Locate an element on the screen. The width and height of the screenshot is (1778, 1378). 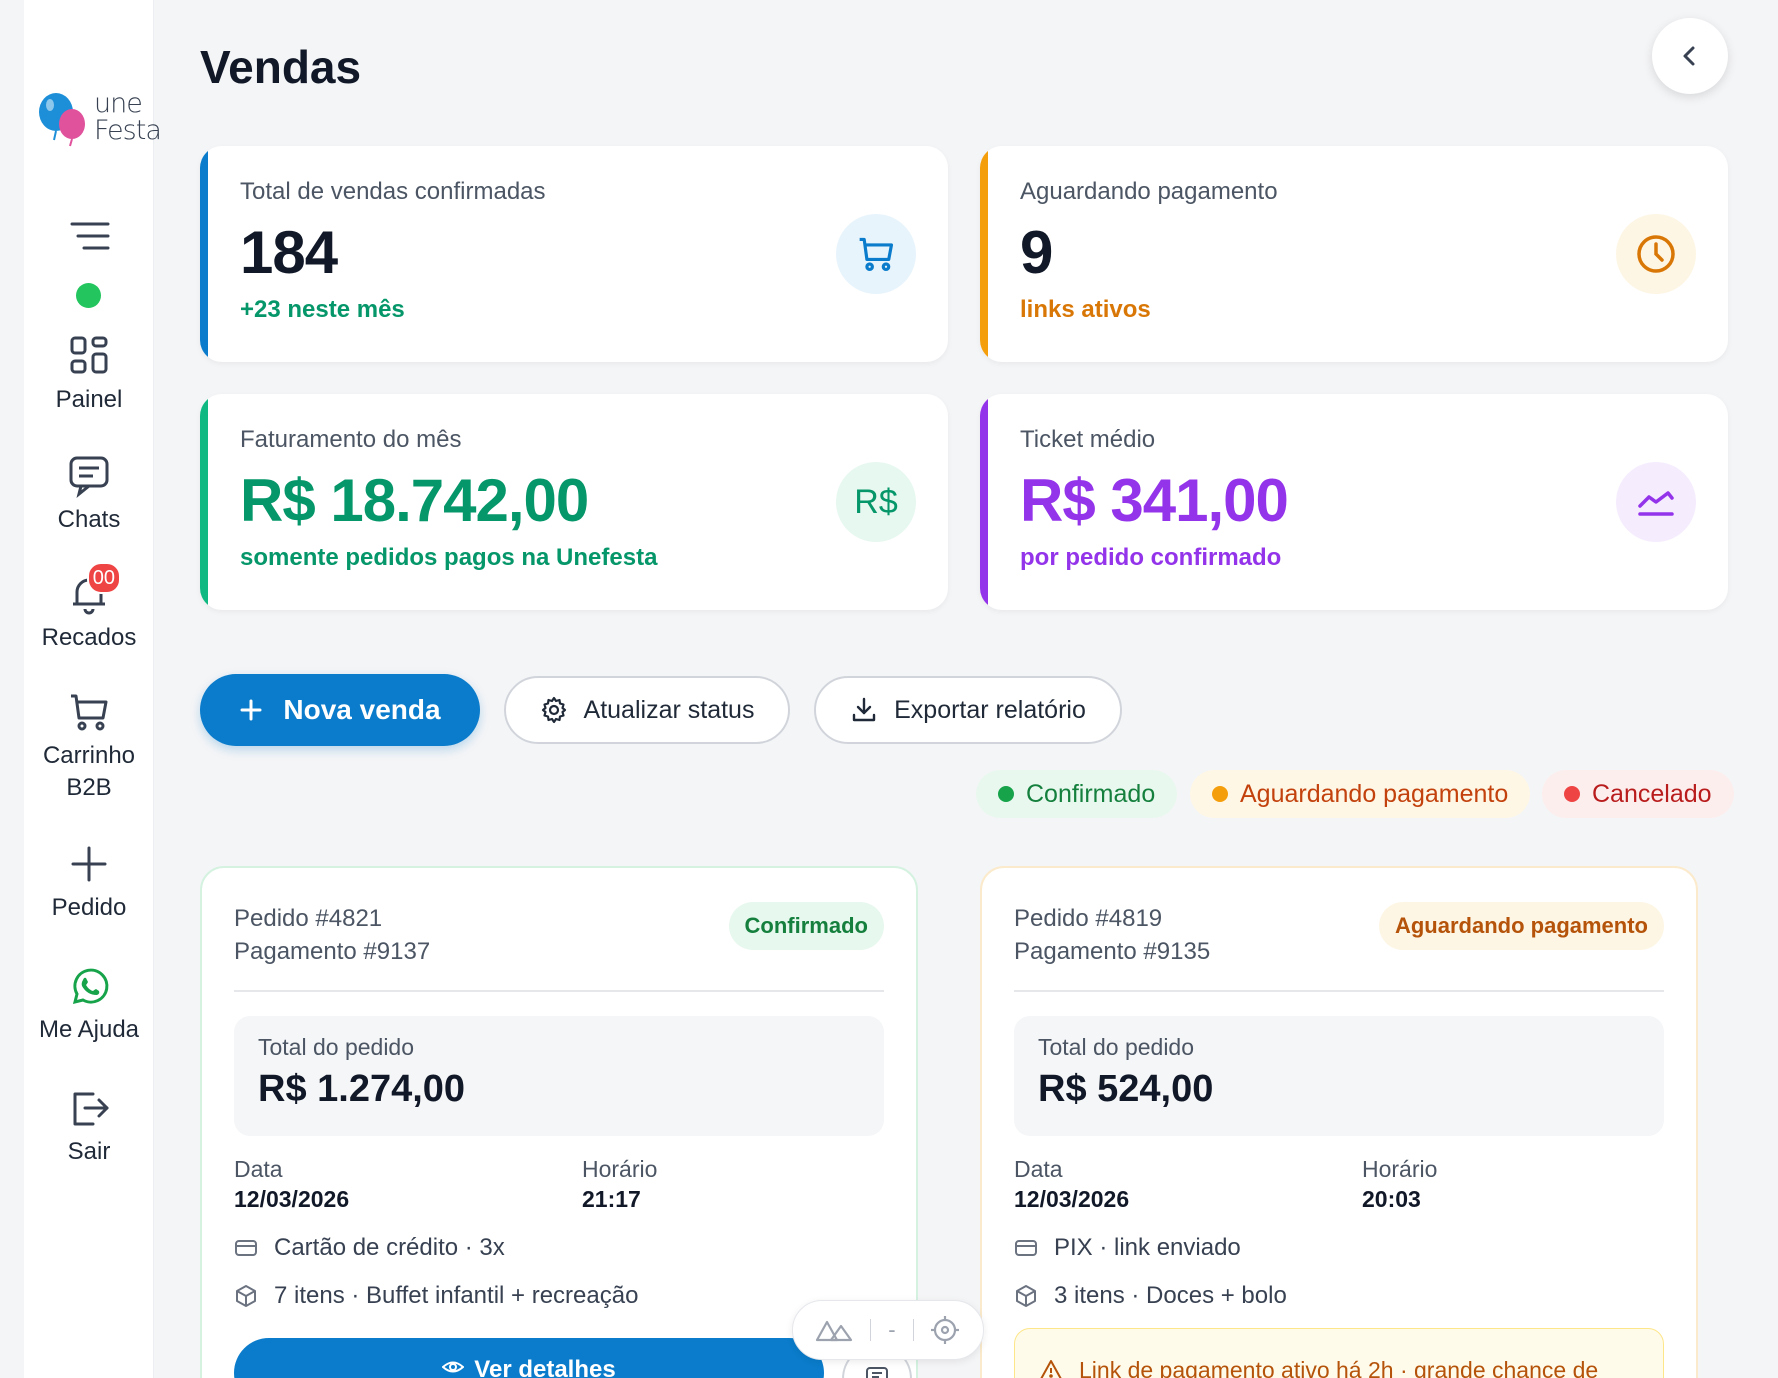
order-ids: Pedido #4819 Pagamento #9135 is located at coordinates (1112, 935).